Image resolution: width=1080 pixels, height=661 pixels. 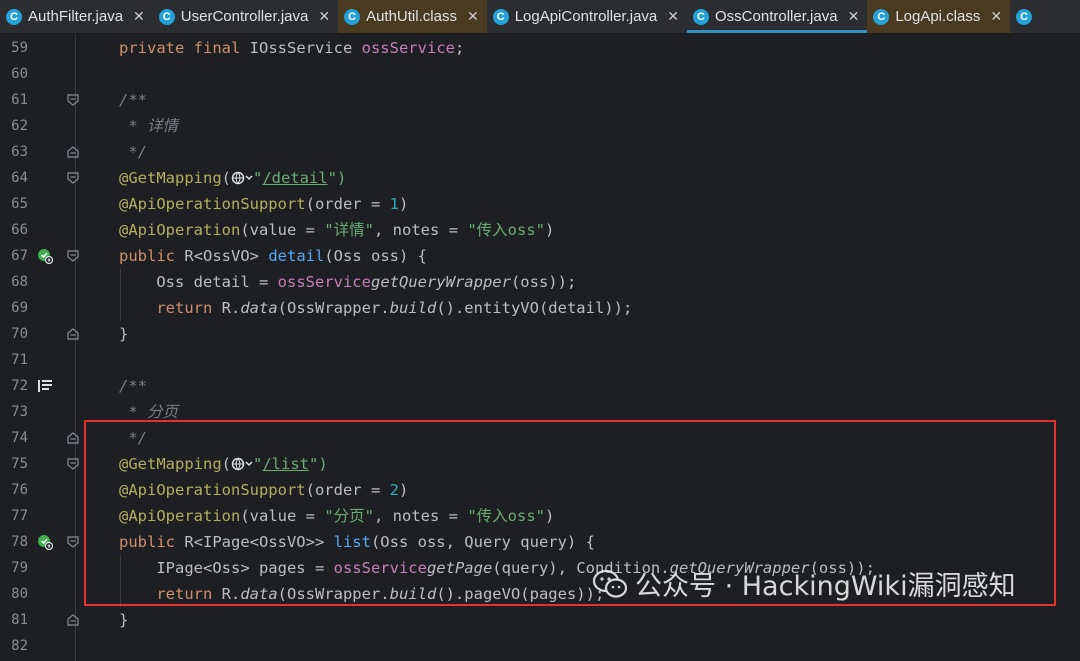 What do you see at coordinates (259, 308) in the screenshot?
I see `code-token: data` at bounding box center [259, 308].